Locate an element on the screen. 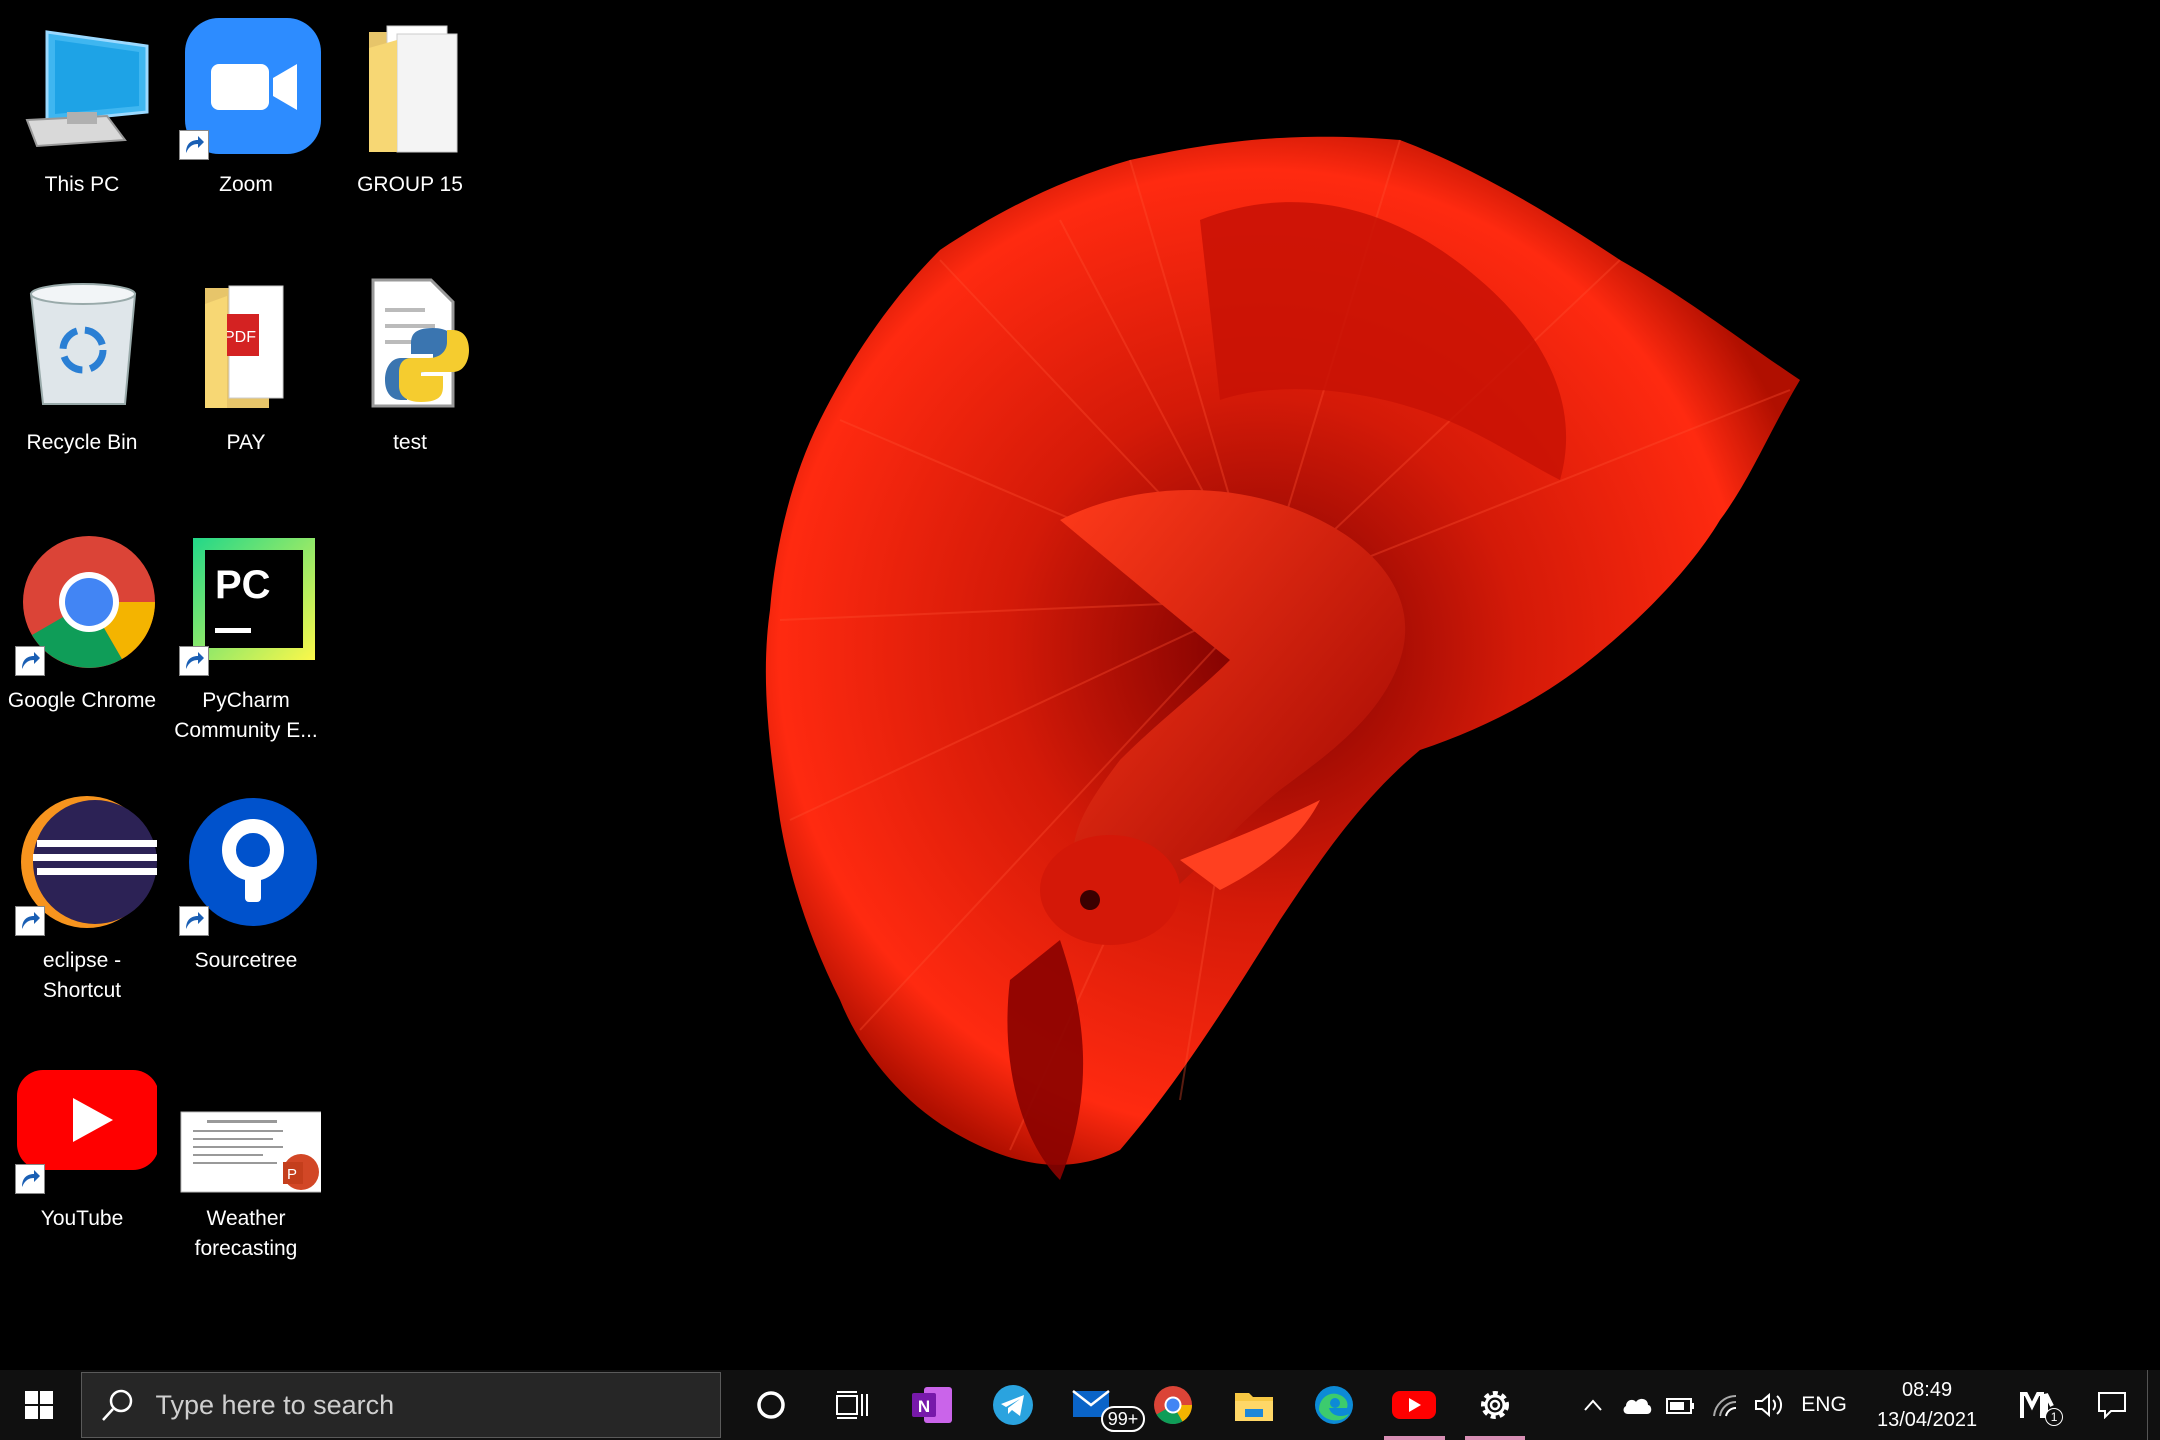  desktop-icon-label: Sourcetree is located at coordinates (246, 960).